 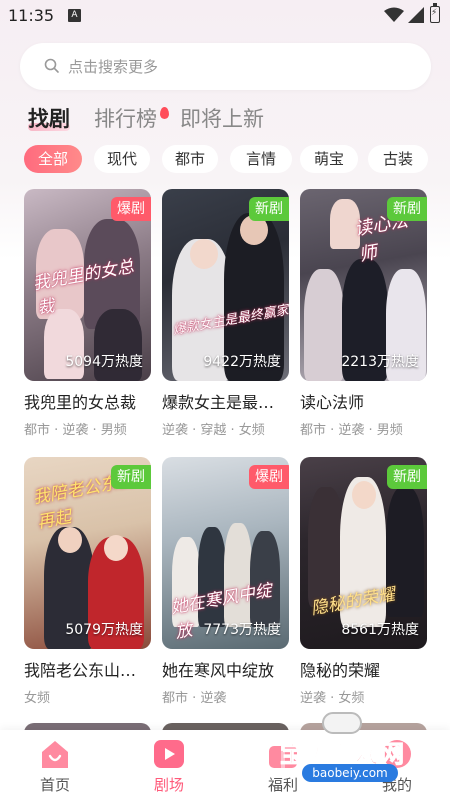 What do you see at coordinates (213, 430) in the screenshot?
I see `drama-tags: 逆袭 · 穿越 · 女频` at bounding box center [213, 430].